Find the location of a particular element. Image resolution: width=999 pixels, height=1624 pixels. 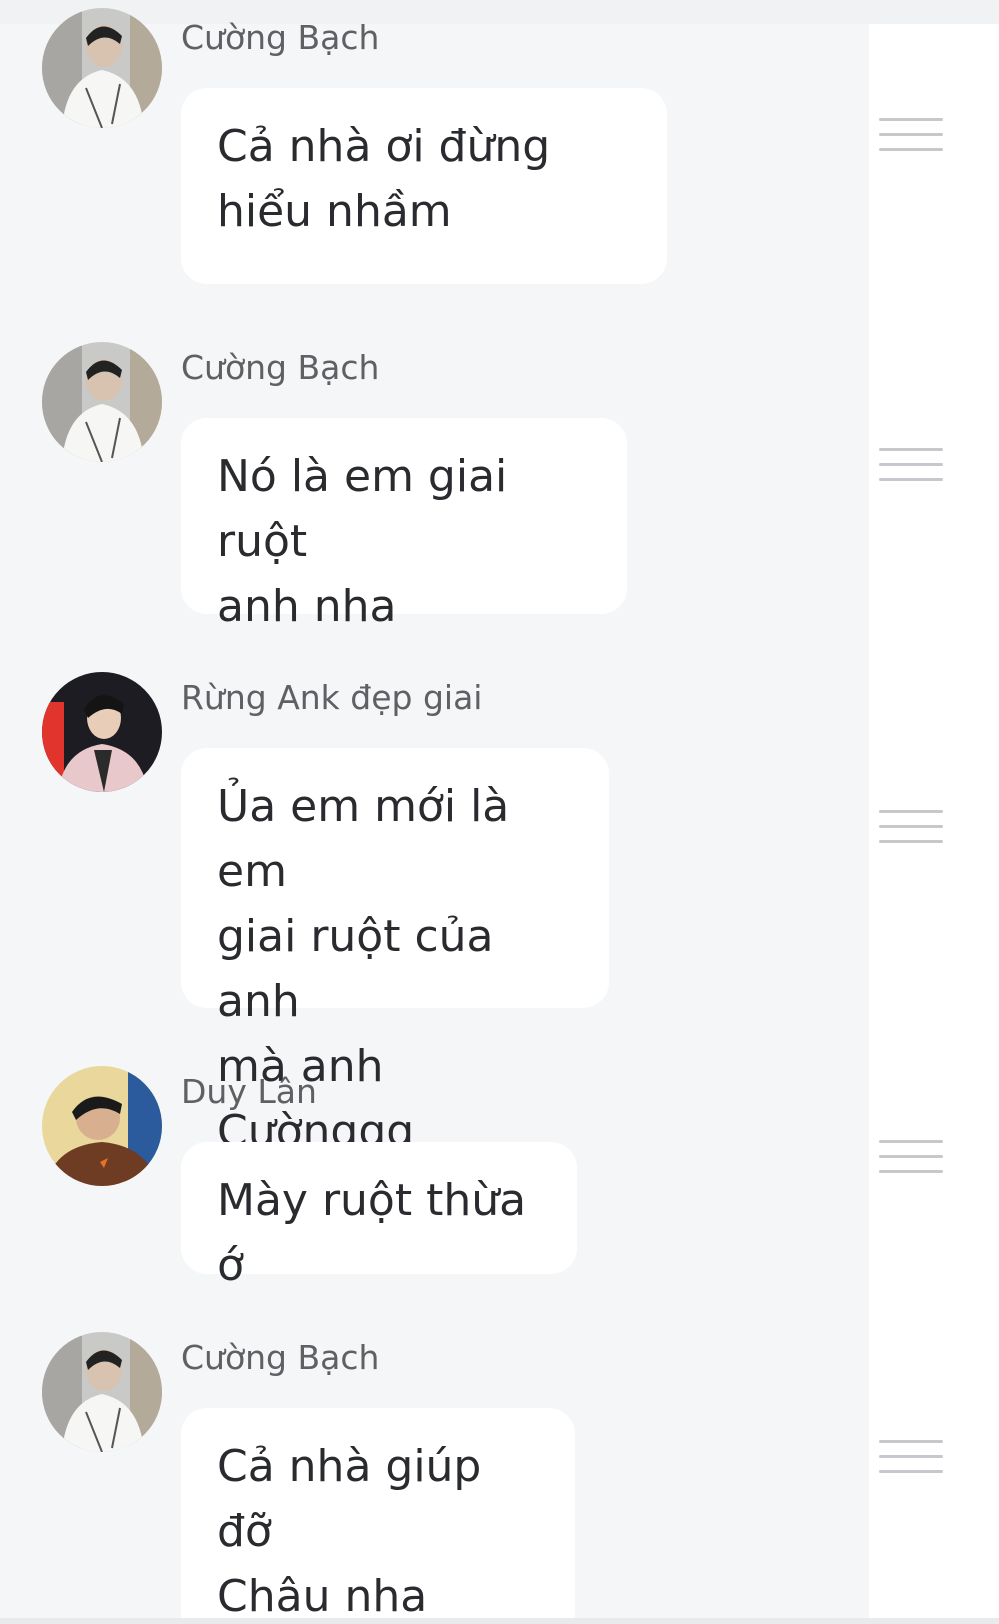

message-bubble: Cả nhà giúp đỡ Châu nha is located at coordinates (378, 1515).